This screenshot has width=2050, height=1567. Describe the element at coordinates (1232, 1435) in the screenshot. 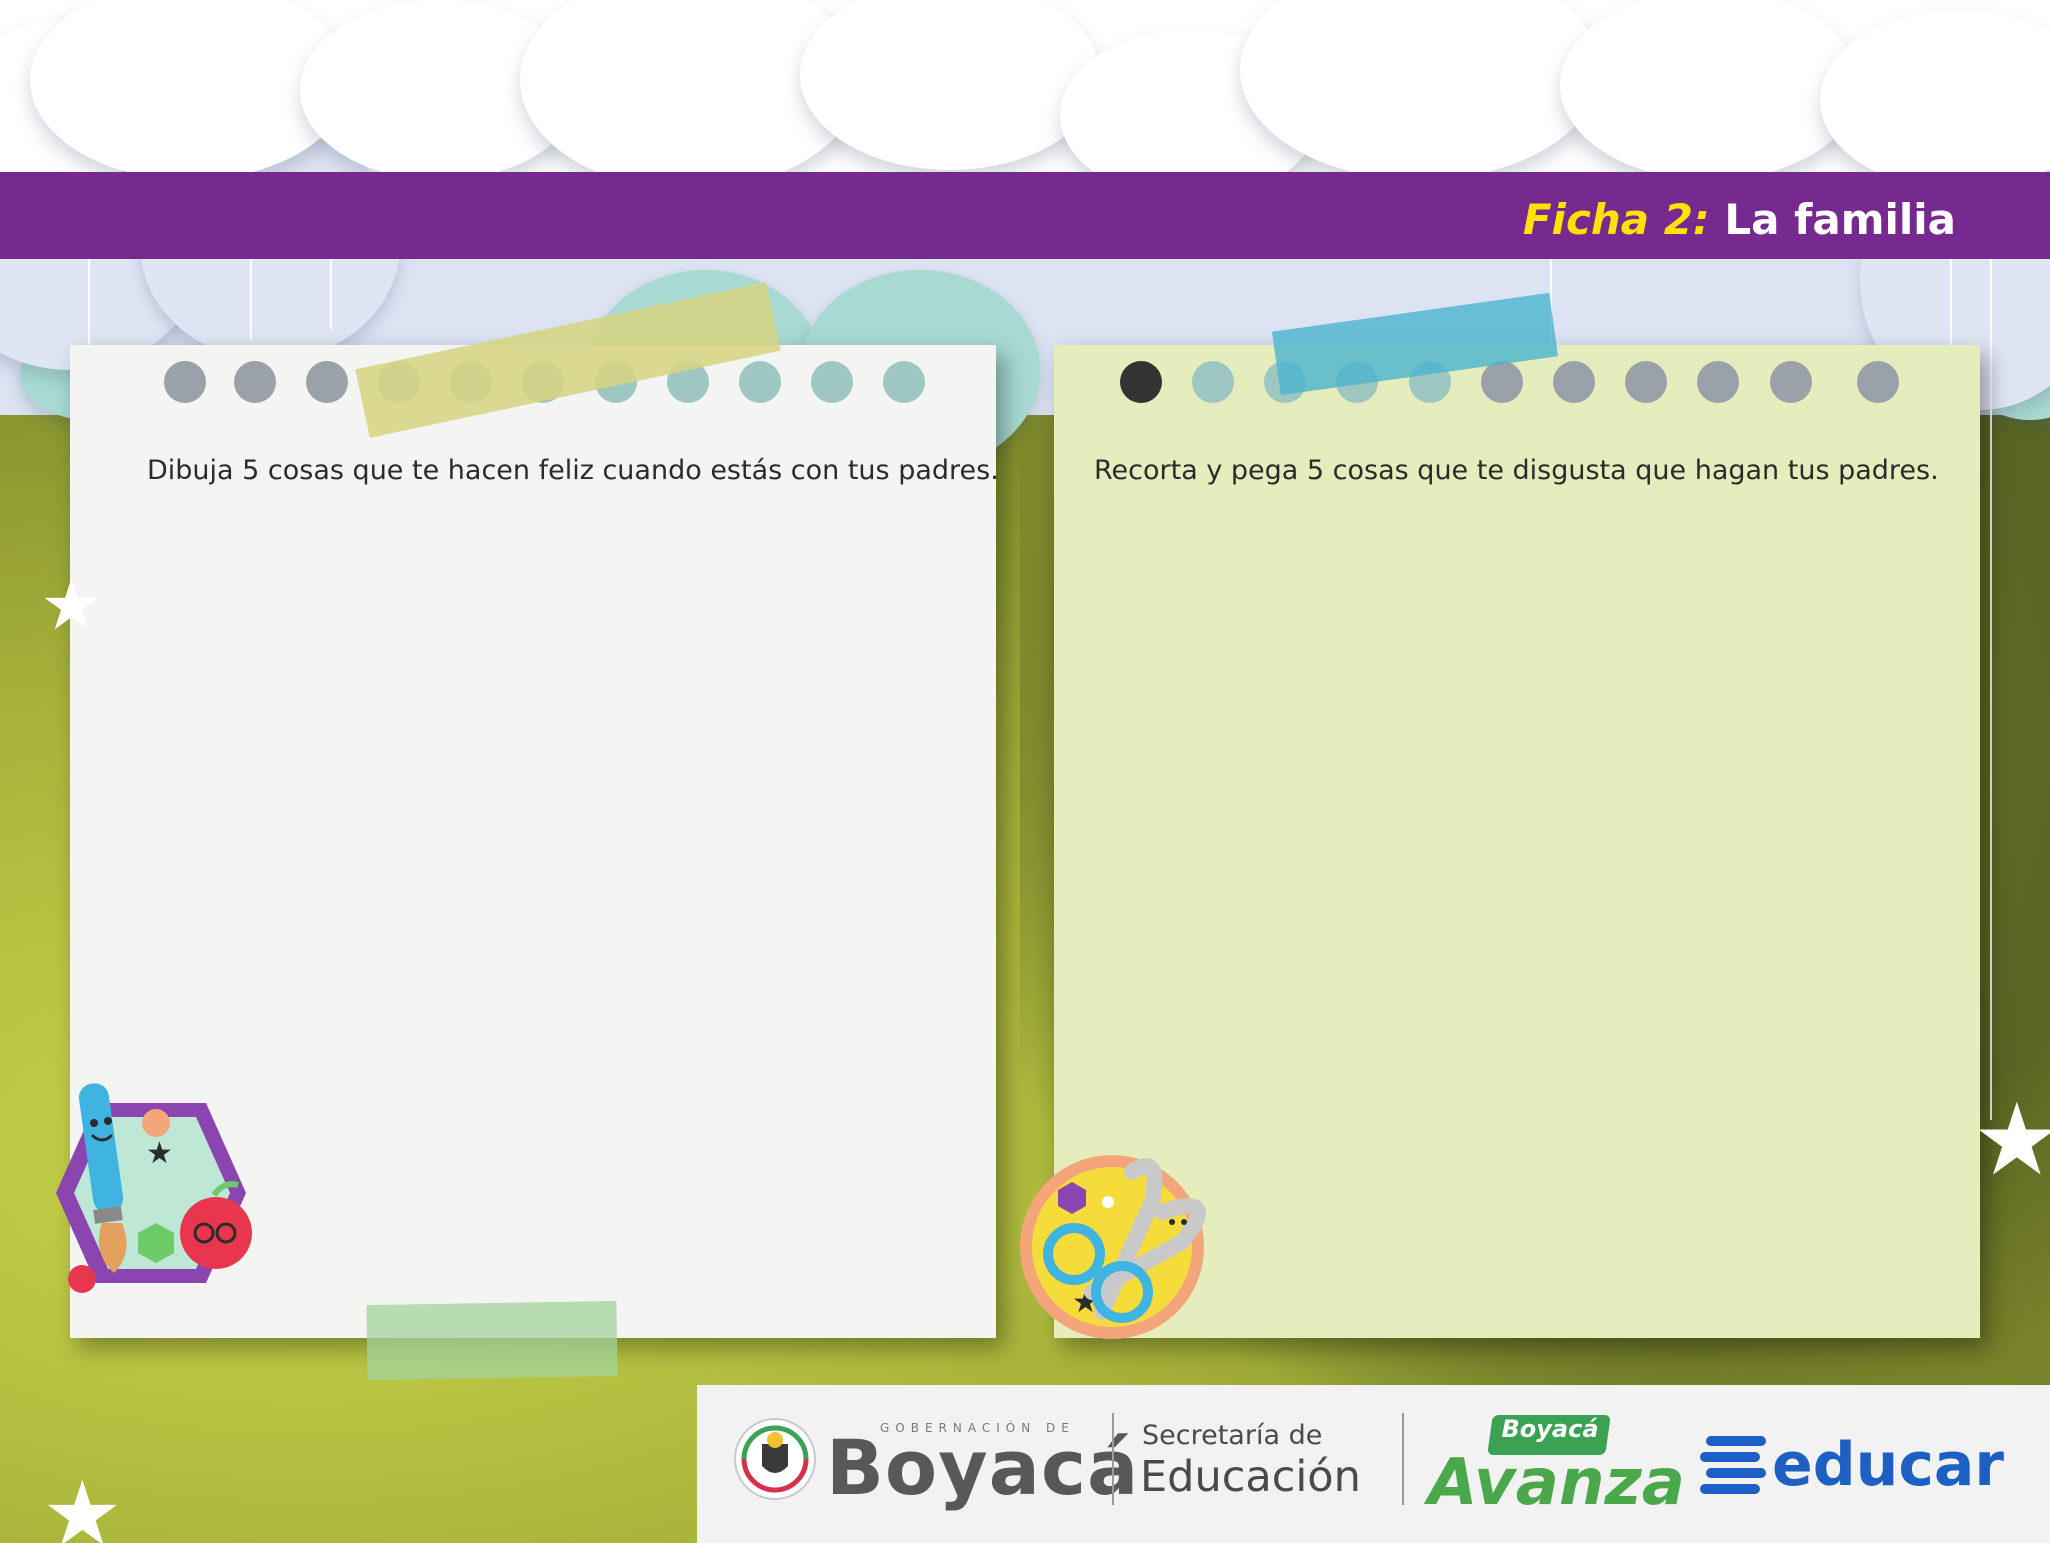

I see `secretaria-line-1: Secretaría de` at that location.